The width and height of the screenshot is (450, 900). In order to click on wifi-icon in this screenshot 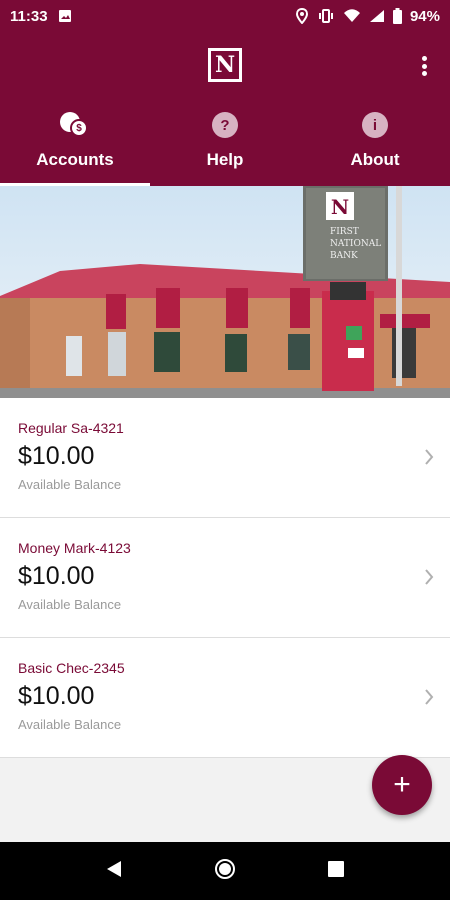, I will do `click(352, 16)`.